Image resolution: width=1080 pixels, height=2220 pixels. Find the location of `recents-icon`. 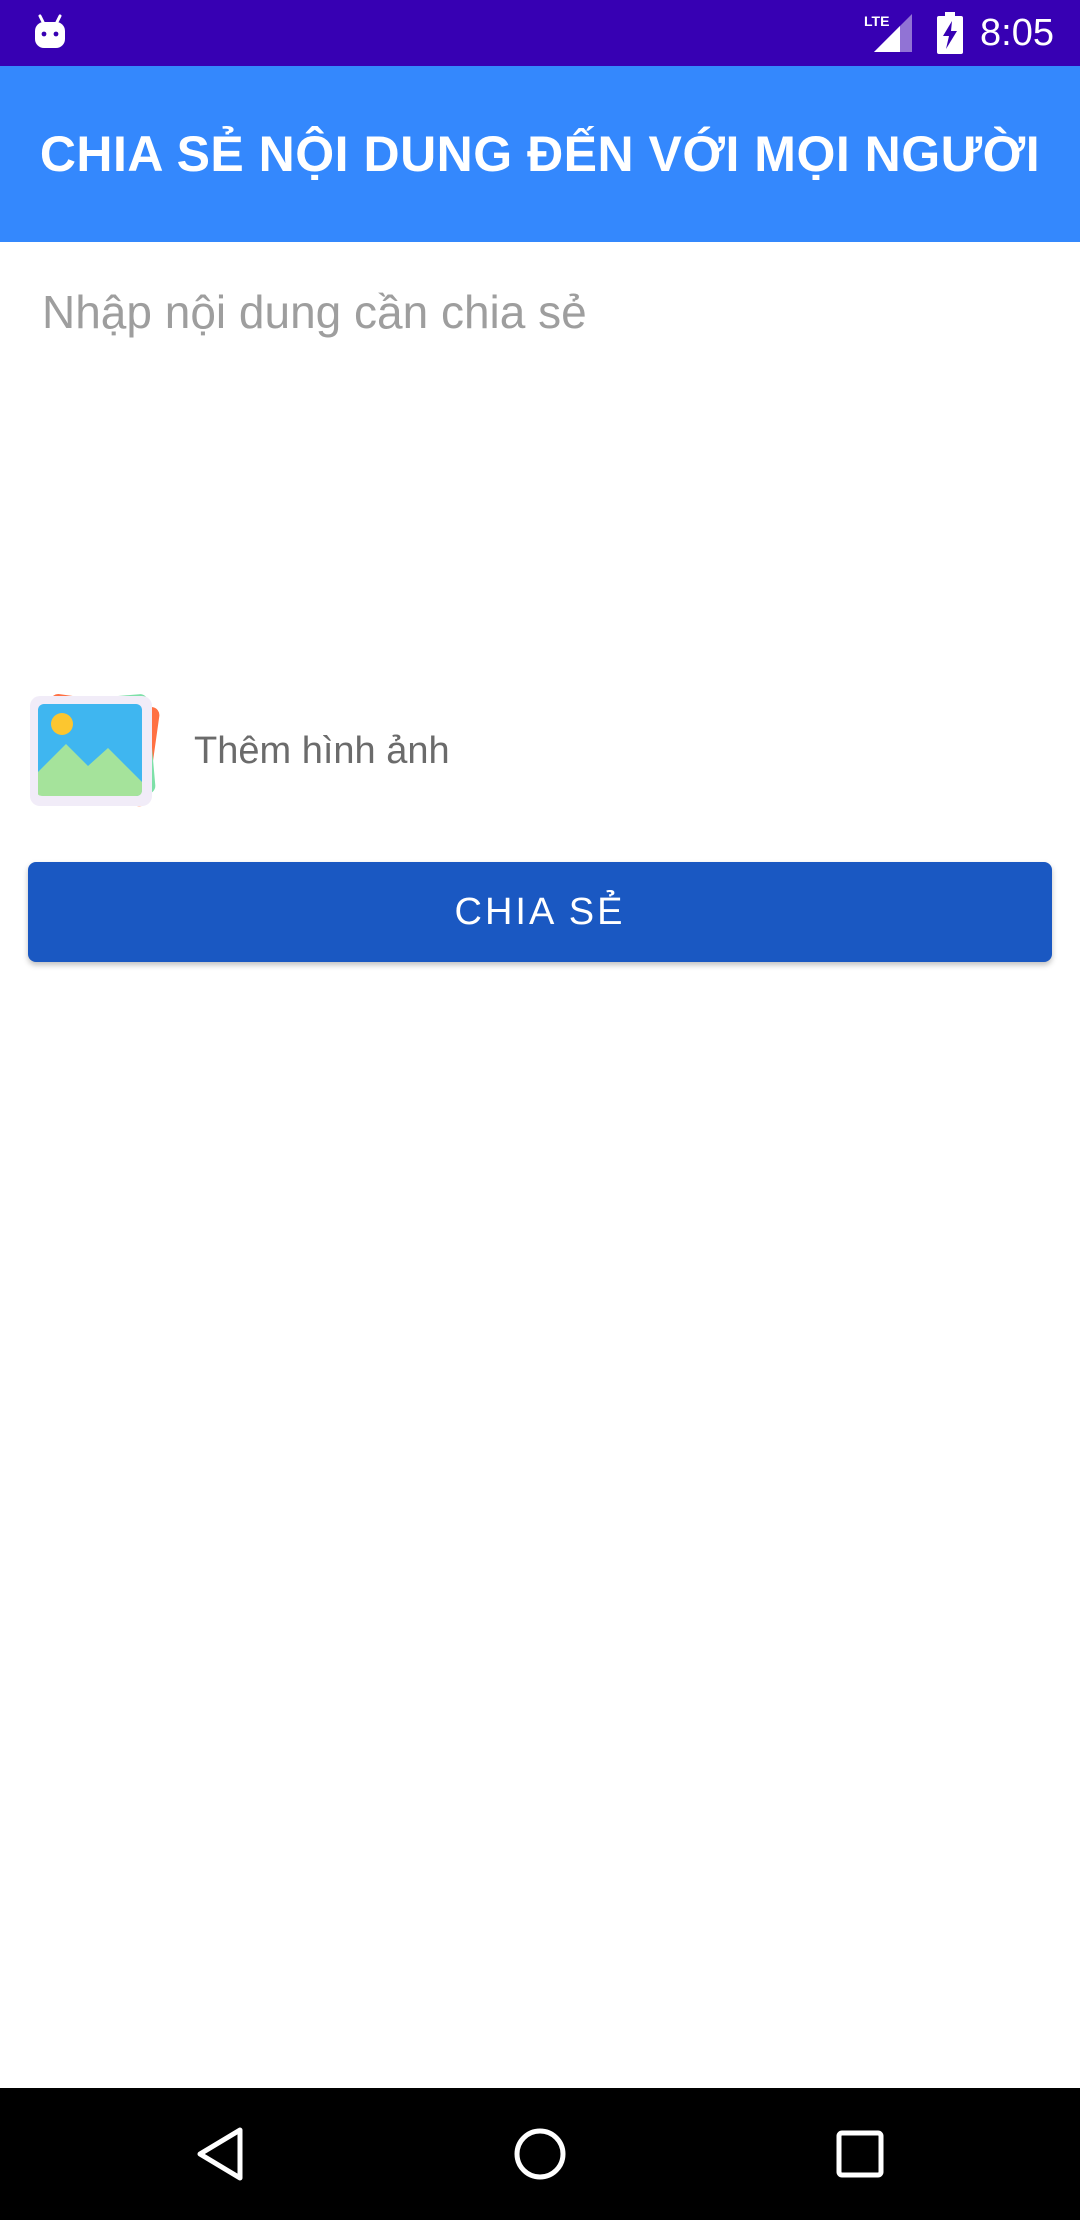

recents-icon is located at coordinates (860, 2154).